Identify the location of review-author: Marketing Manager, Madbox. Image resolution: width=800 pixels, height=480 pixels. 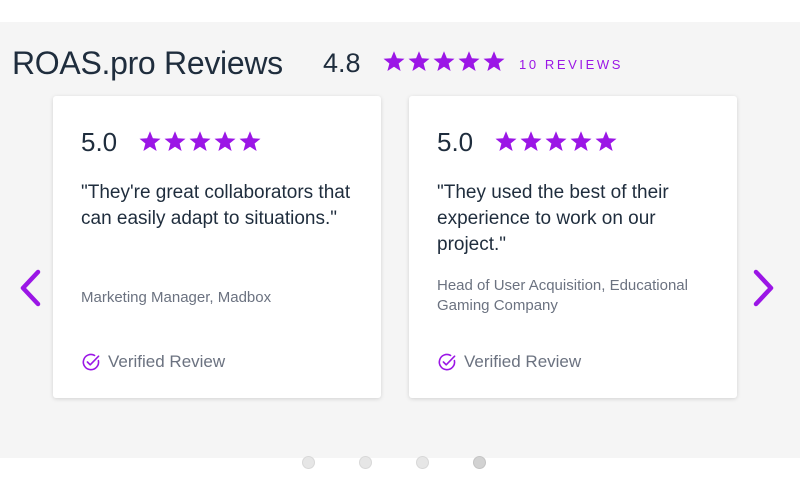
(176, 297).